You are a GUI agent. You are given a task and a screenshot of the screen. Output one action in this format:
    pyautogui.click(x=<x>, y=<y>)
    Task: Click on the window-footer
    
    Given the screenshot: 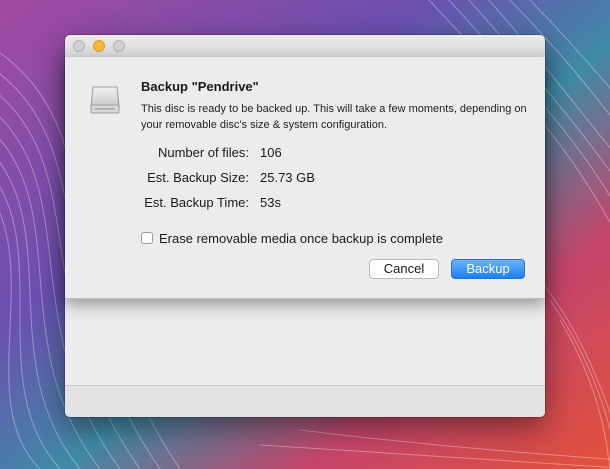 What is the action you would take?
    pyautogui.click(x=305, y=401)
    